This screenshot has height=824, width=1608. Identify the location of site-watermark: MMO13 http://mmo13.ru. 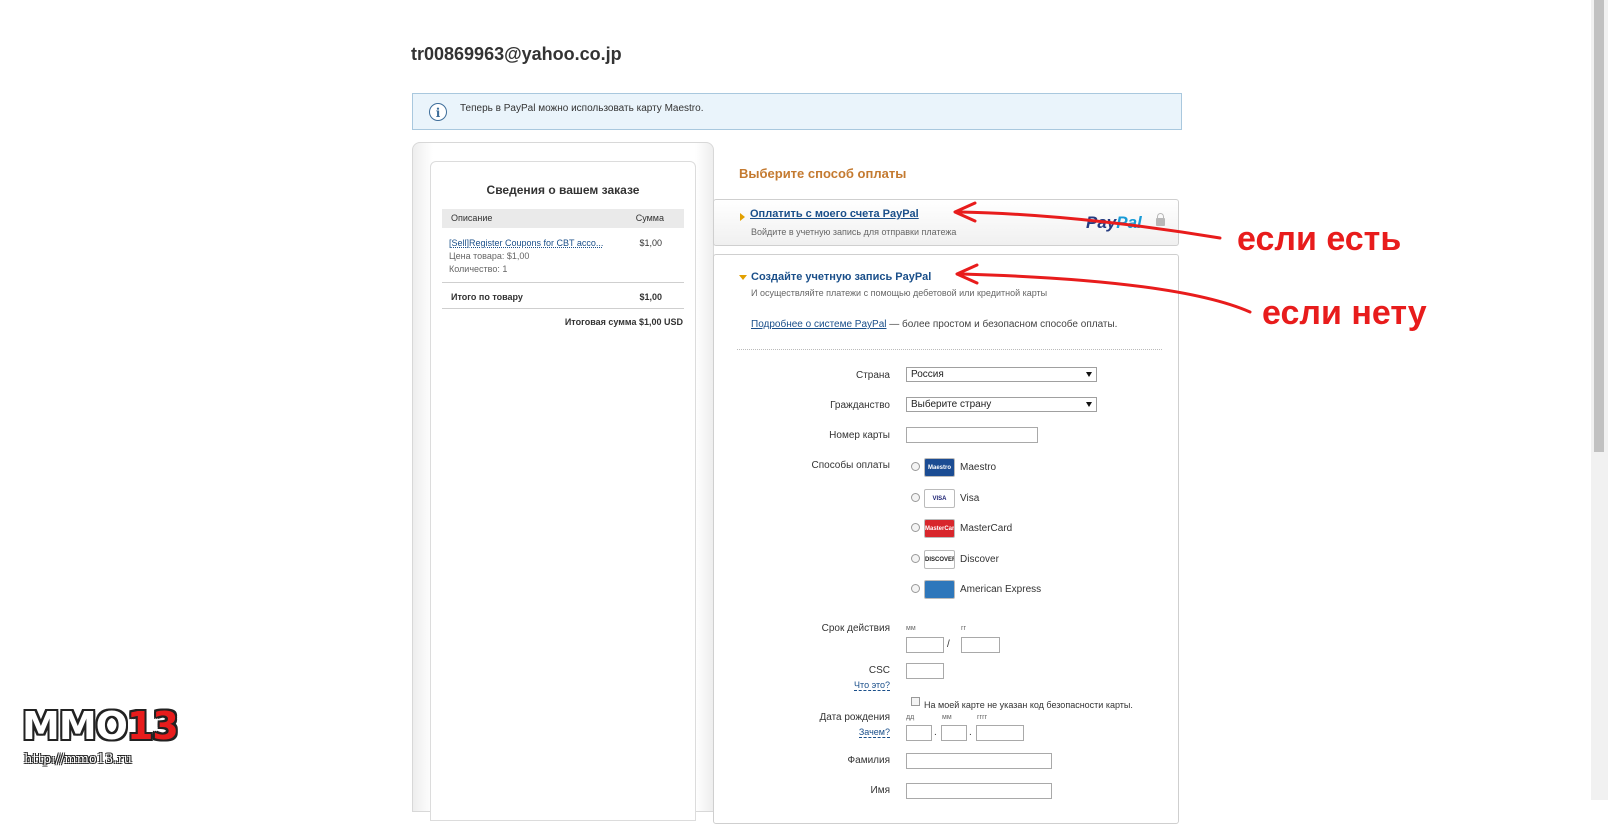
(100, 735).